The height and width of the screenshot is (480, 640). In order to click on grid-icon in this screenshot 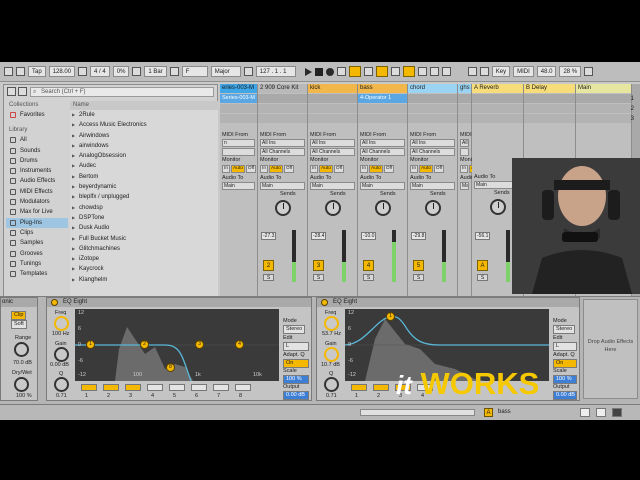, I will do `click(137, 71)`.